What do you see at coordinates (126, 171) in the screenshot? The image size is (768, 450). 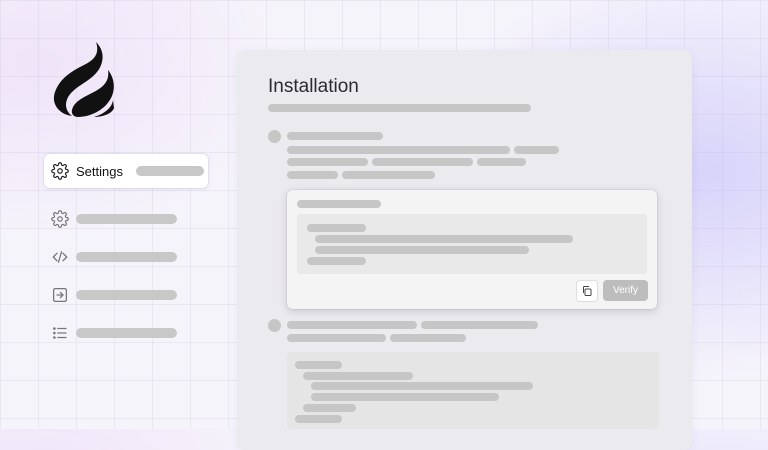 I see `sidebar-item-settings: Settings` at bounding box center [126, 171].